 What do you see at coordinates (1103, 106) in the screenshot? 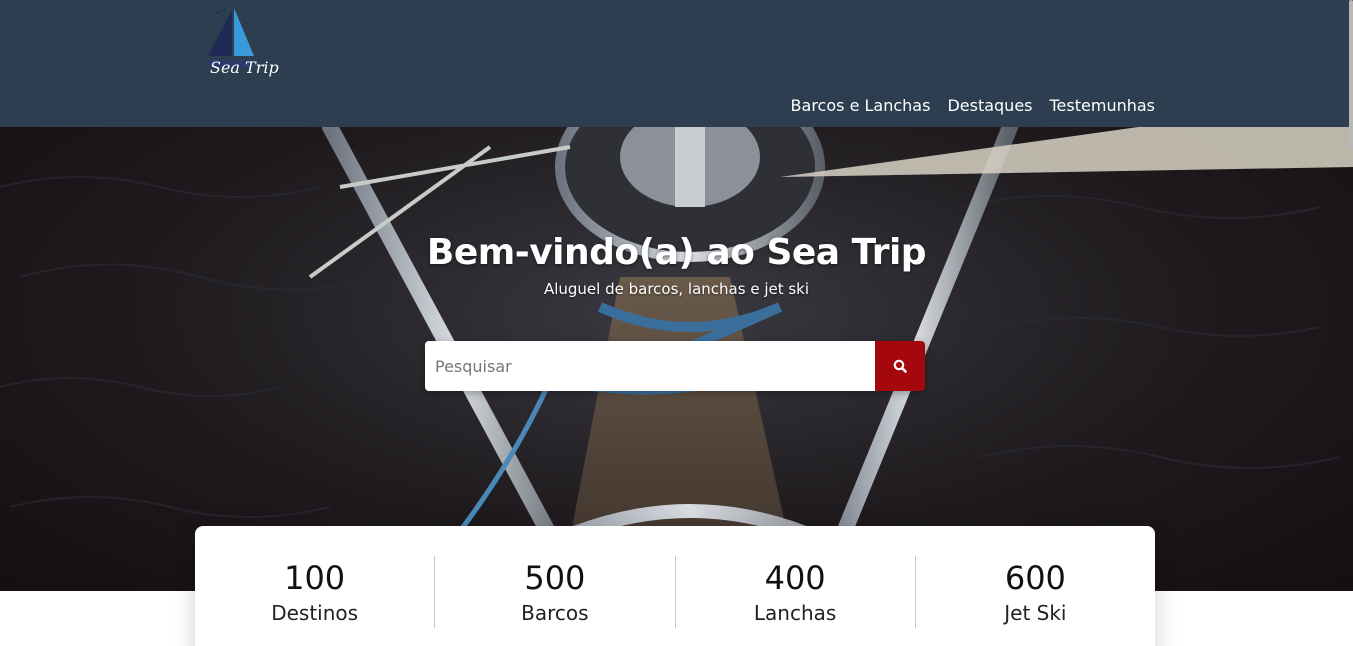
I see `nav-link-testemunhas: Testemunhas` at bounding box center [1103, 106].